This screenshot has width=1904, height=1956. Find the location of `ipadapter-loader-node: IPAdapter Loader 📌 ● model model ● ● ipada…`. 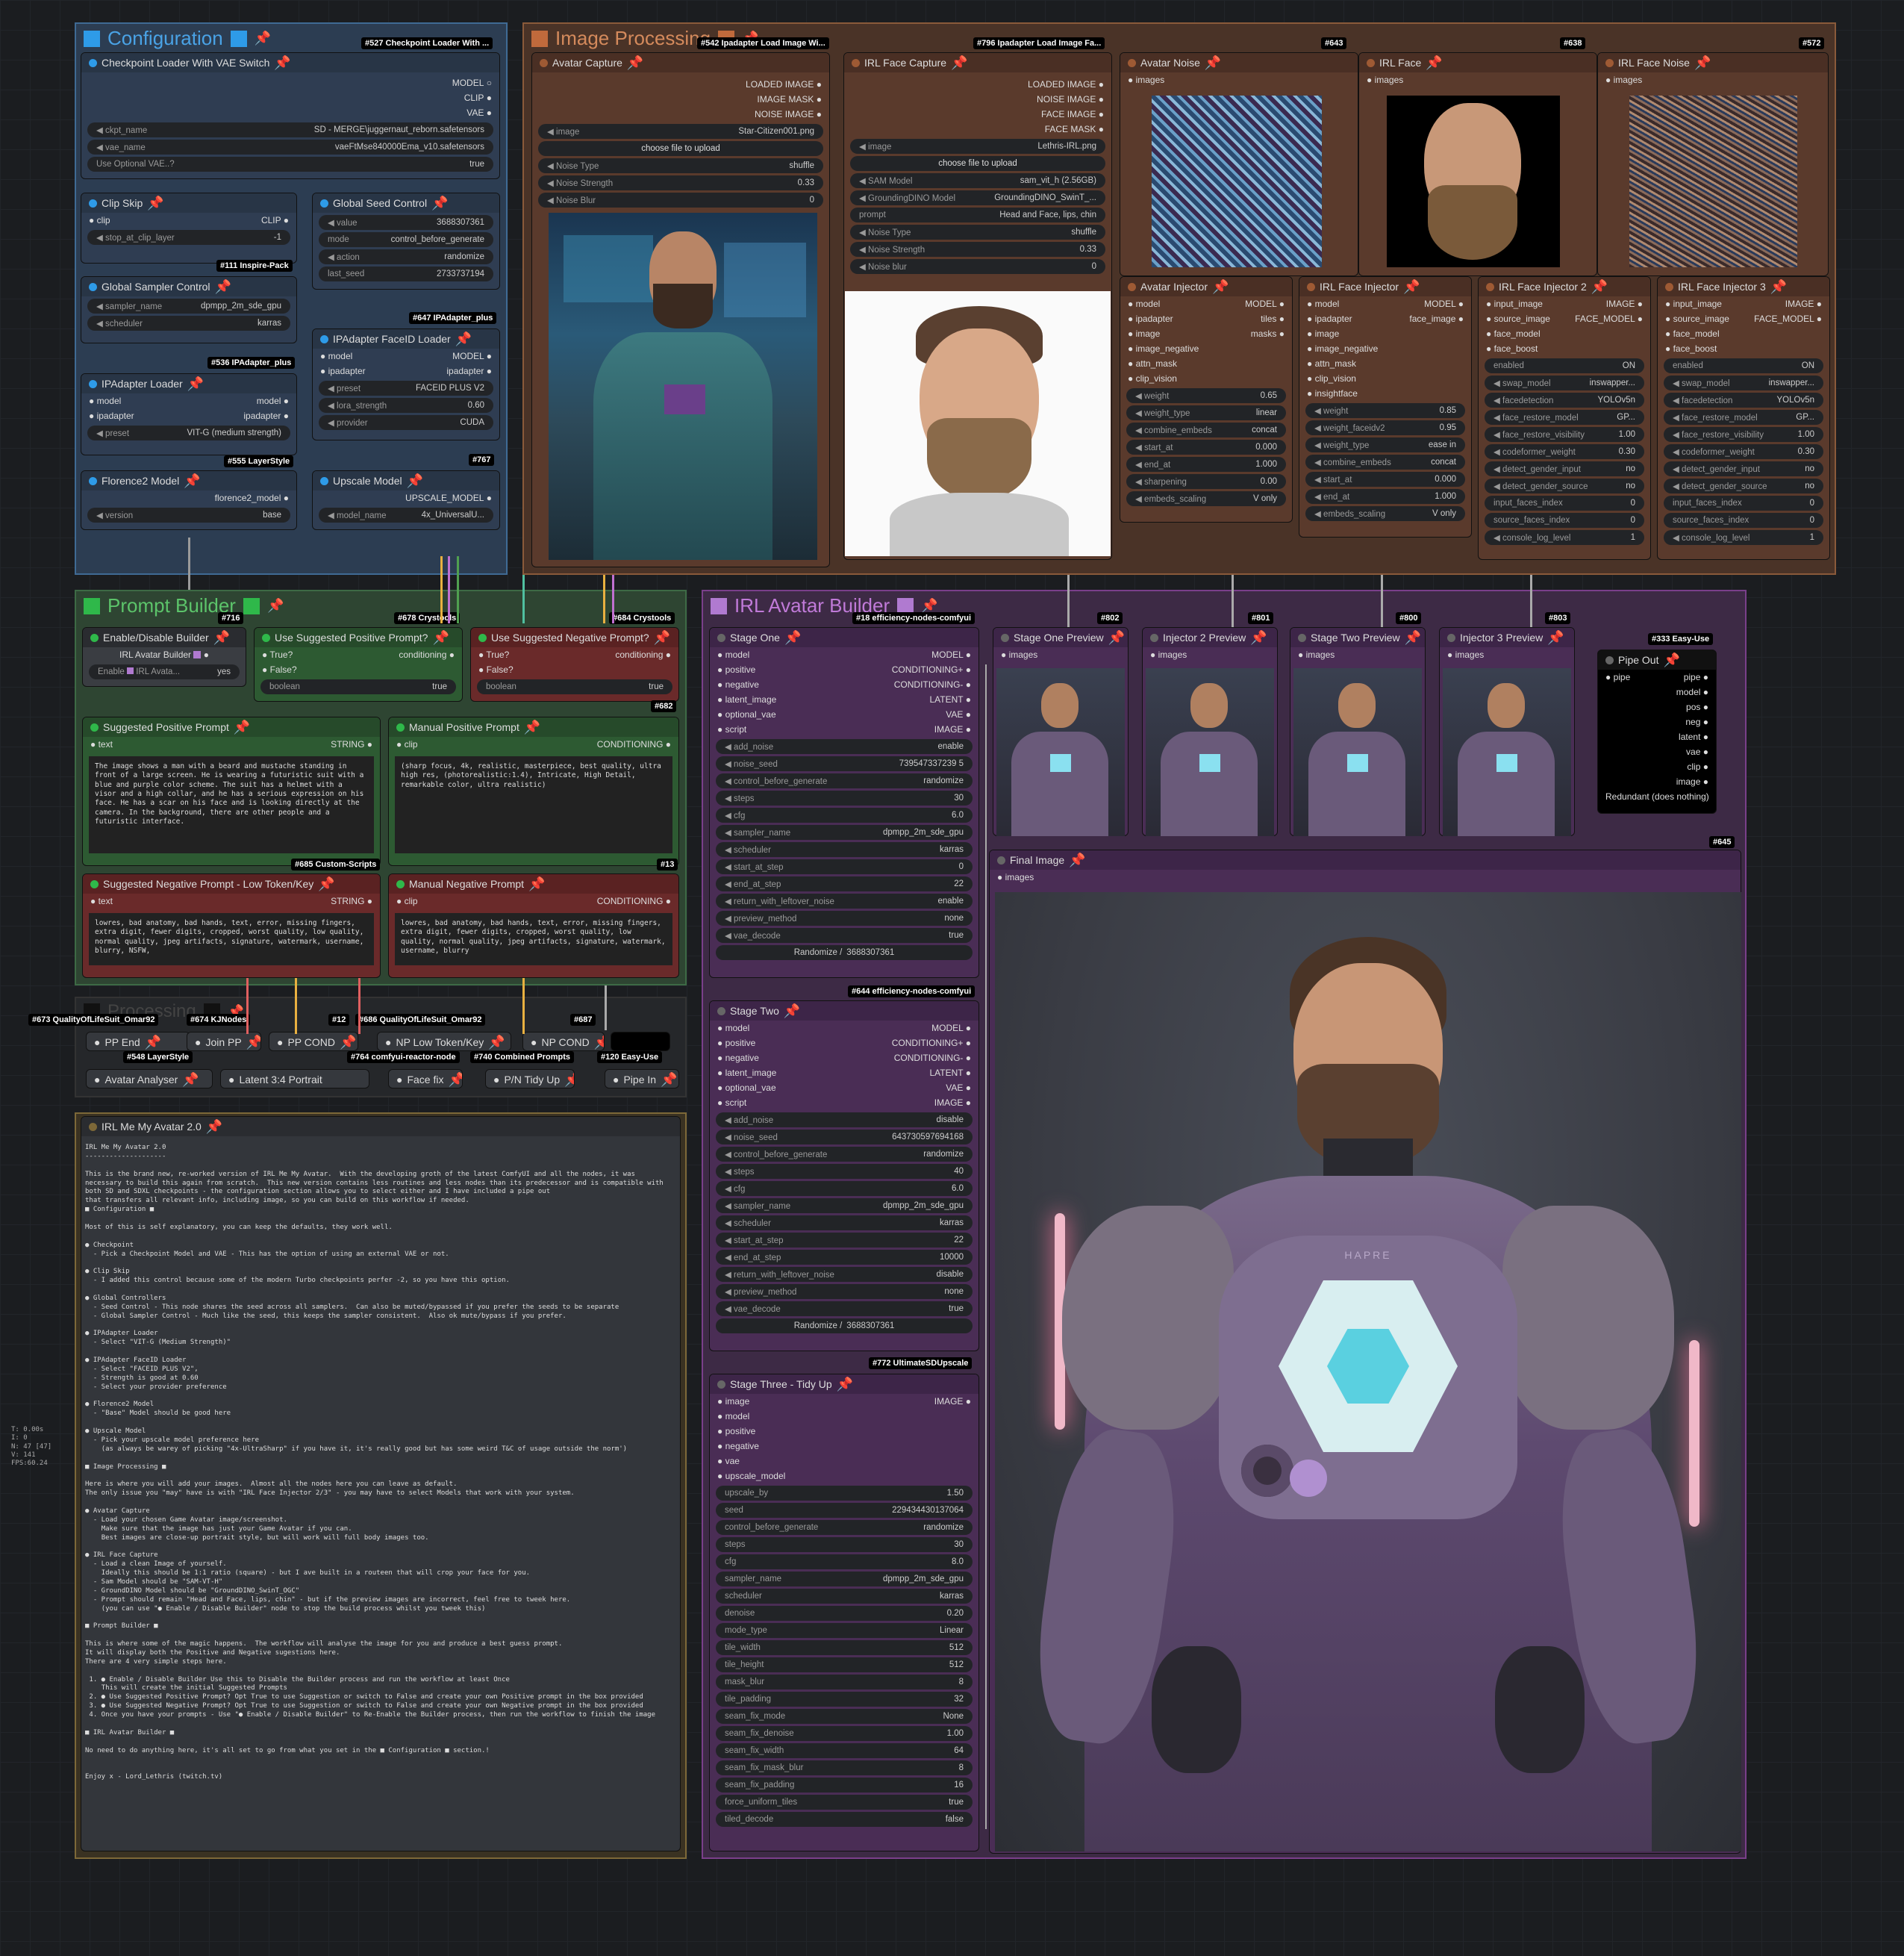

ipadapter-loader-node: IPAdapter Loader 📌 ● model model ● ● ipada… is located at coordinates (189, 414).